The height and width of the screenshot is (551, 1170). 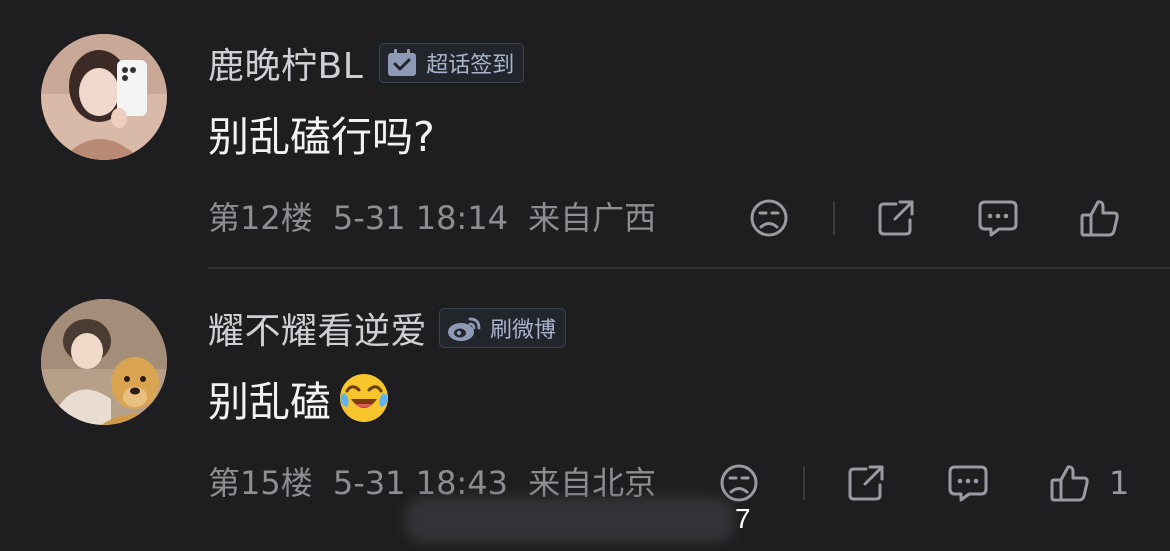 I want to click on username: 鹿晚柠BL, so click(x=285, y=63).